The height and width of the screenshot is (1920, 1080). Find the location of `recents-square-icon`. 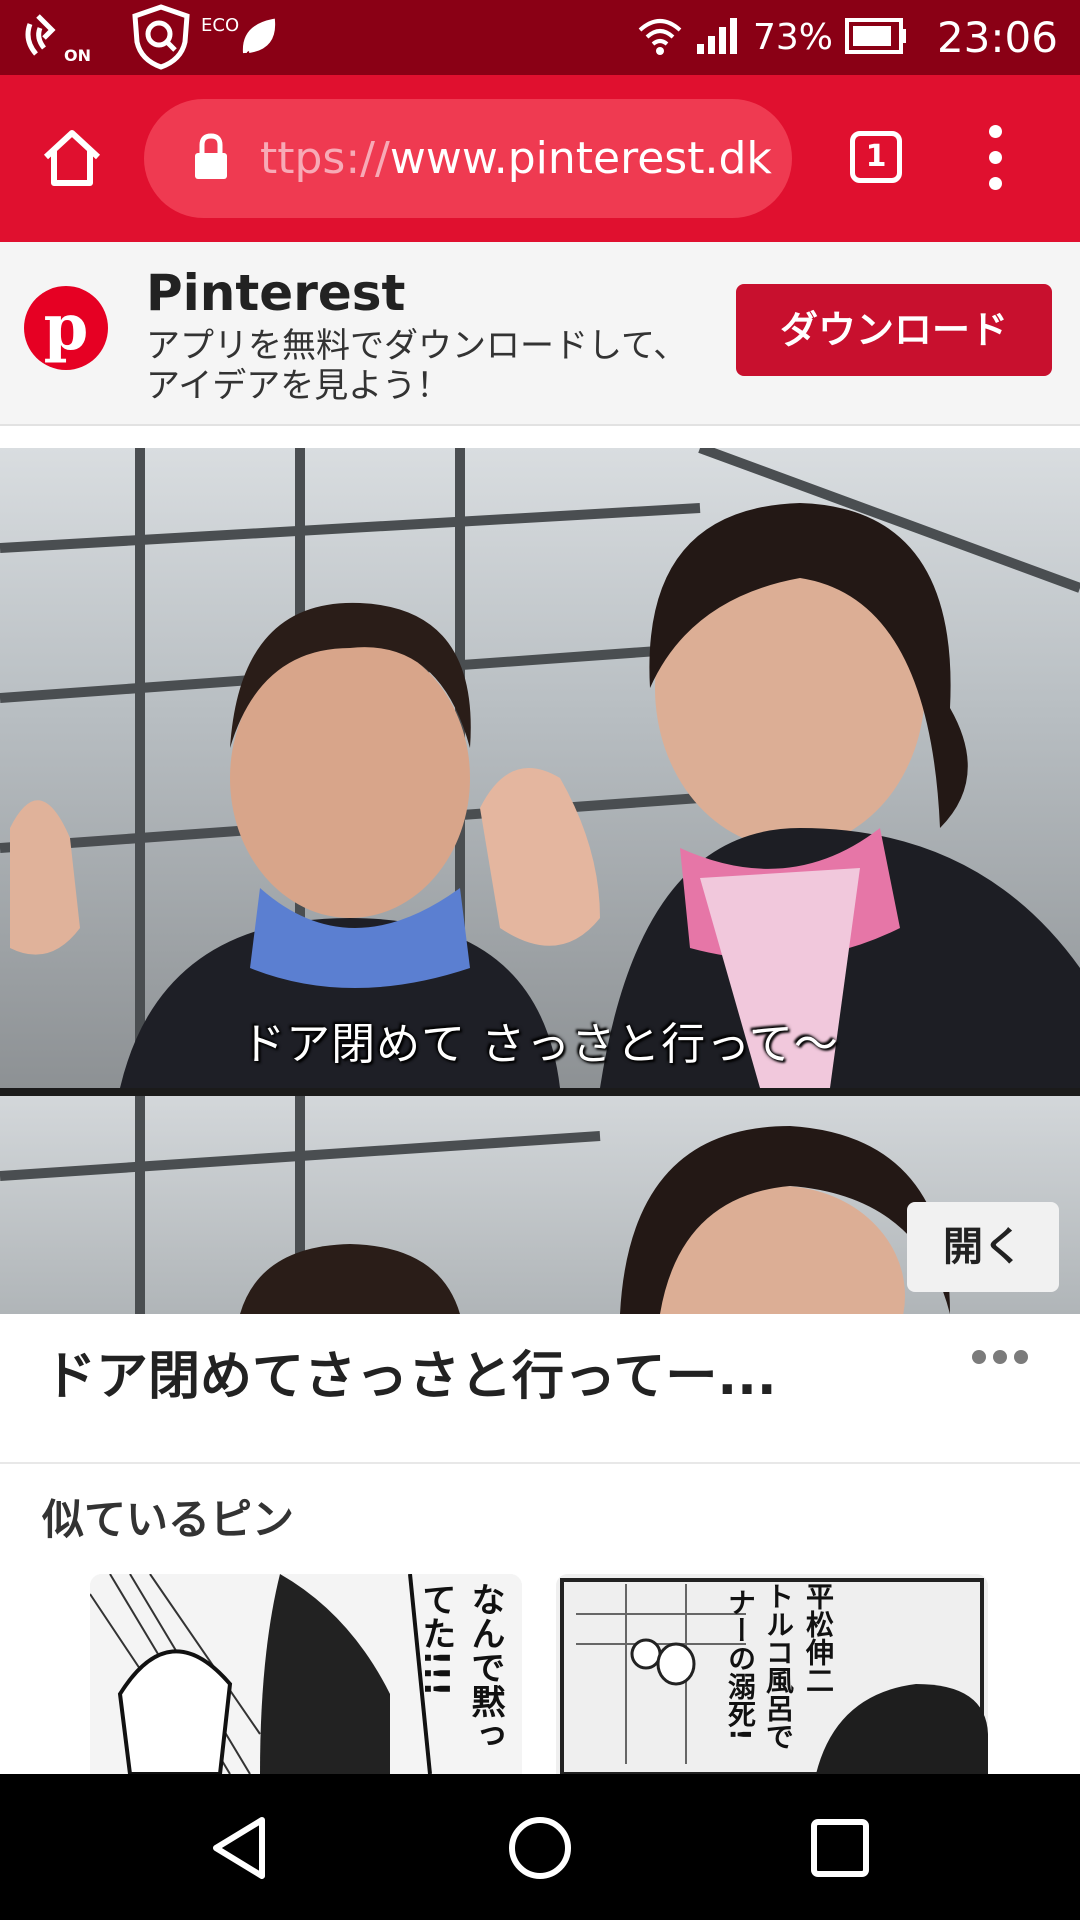

recents-square-icon is located at coordinates (840, 1848).